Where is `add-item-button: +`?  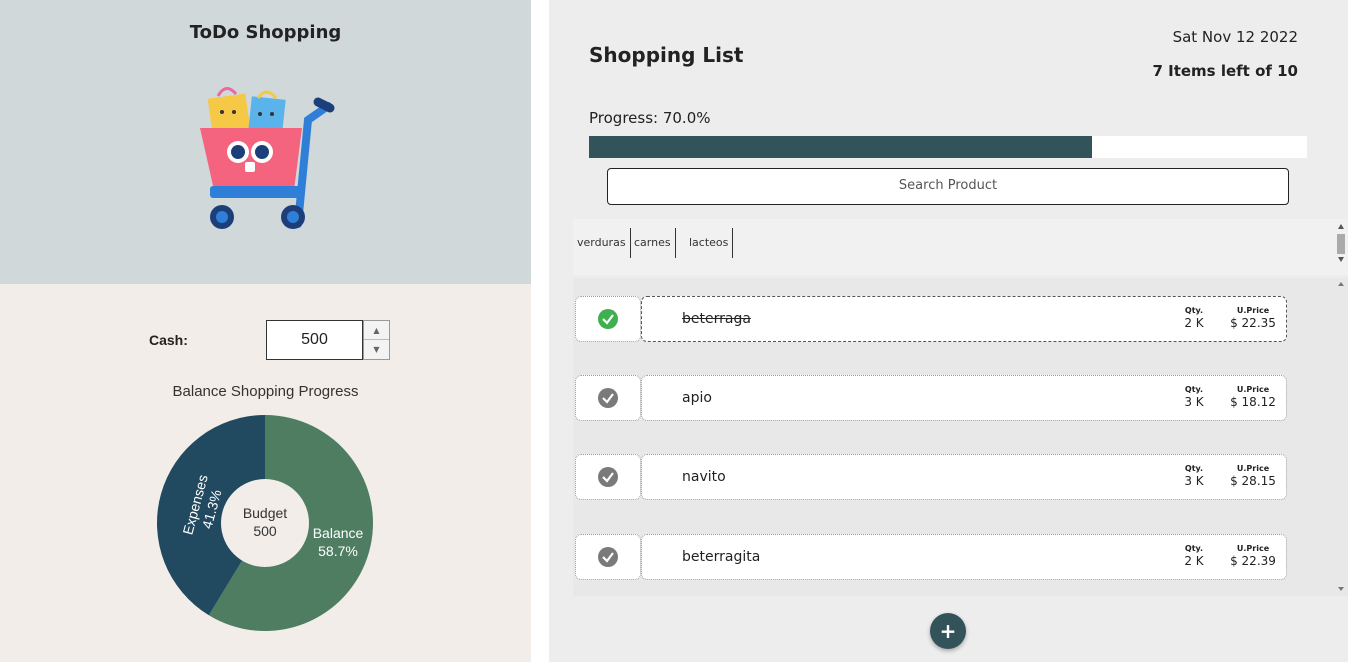
add-item-button: + is located at coordinates (948, 631).